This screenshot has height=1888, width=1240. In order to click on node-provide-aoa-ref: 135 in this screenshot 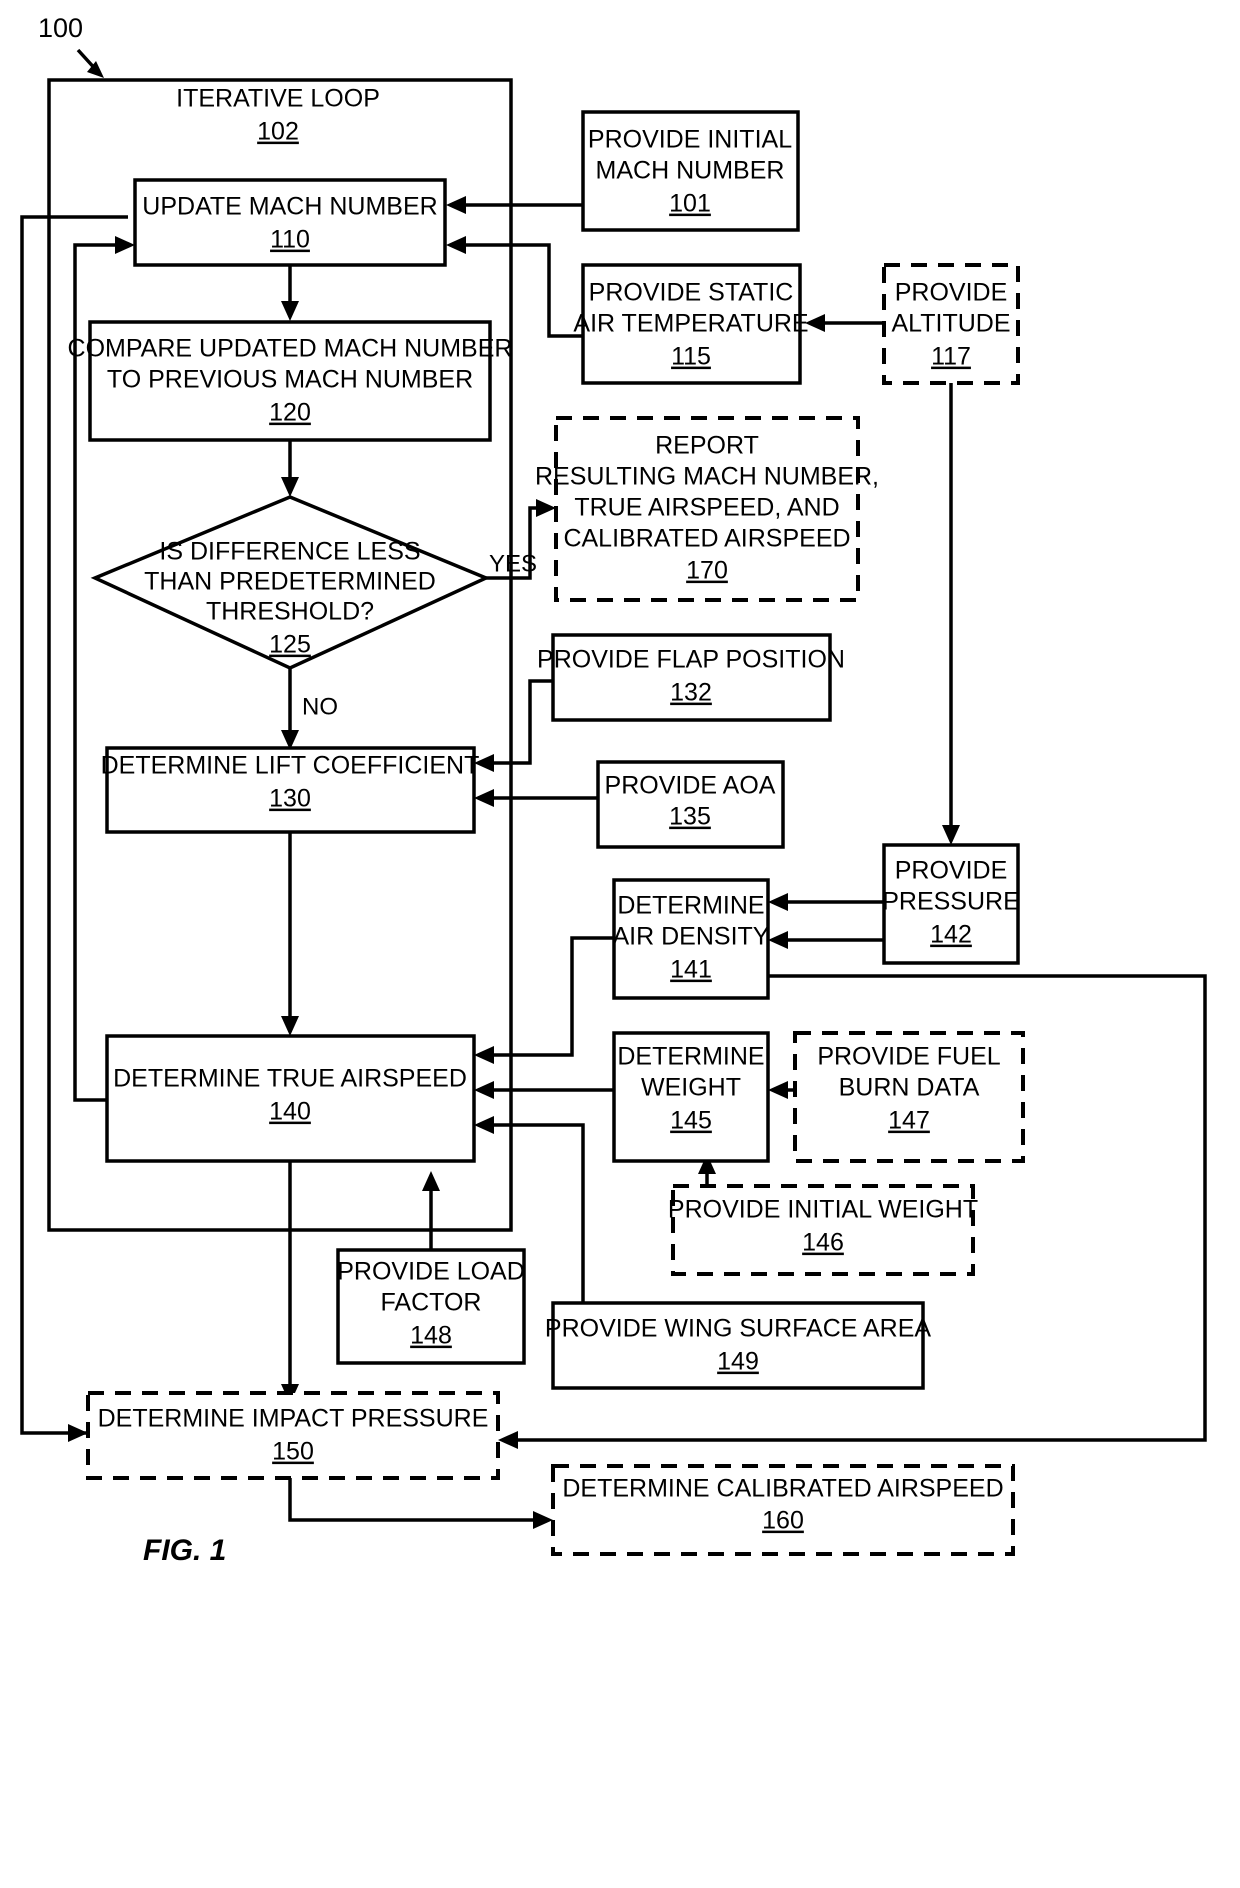, I will do `click(690, 817)`.